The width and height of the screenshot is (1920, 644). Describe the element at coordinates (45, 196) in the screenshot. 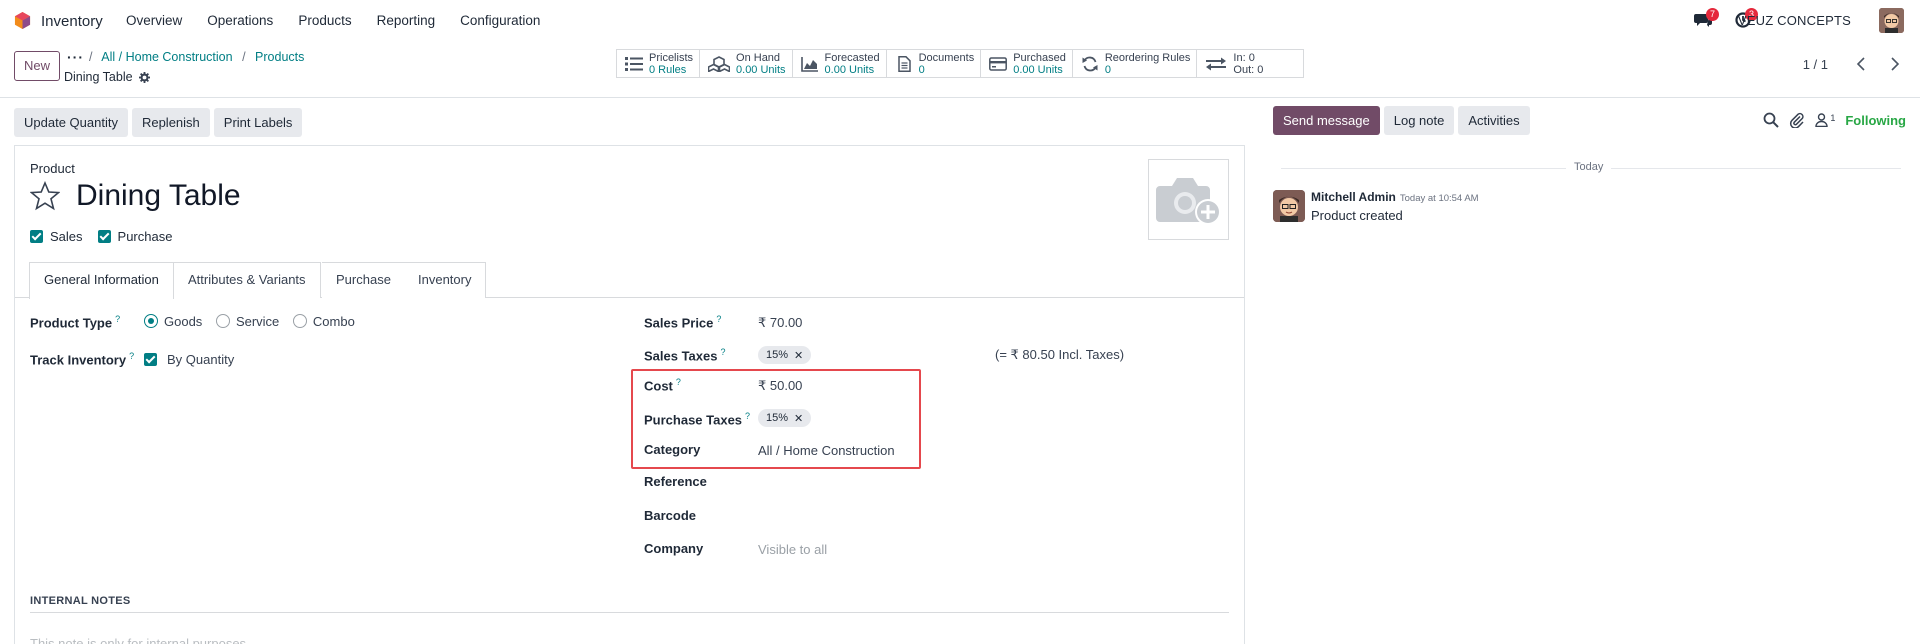

I see `favorite-star-icon` at that location.